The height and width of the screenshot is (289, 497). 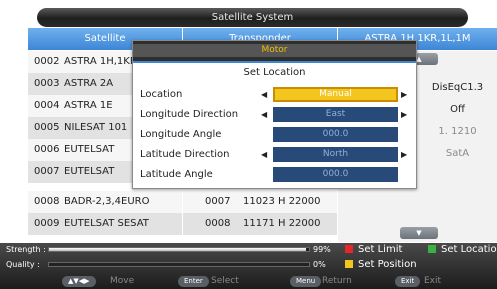 What do you see at coordinates (274, 72) in the screenshot?
I see `motor-dialog-subtitle: Set Location` at bounding box center [274, 72].